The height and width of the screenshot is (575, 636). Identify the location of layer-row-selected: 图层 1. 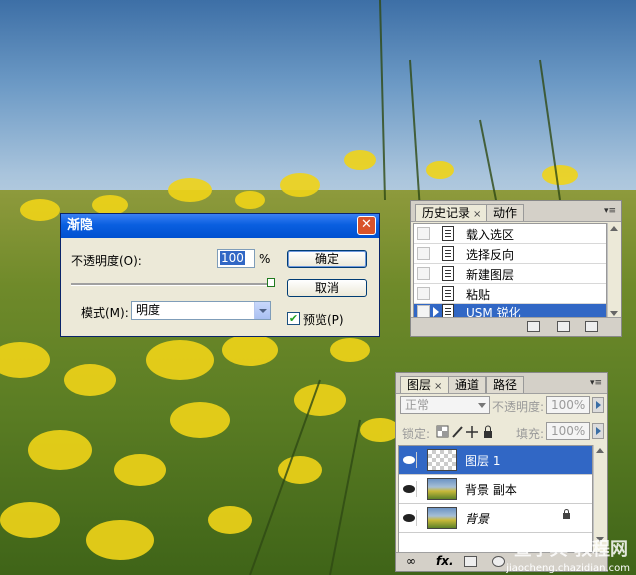
(495, 460).